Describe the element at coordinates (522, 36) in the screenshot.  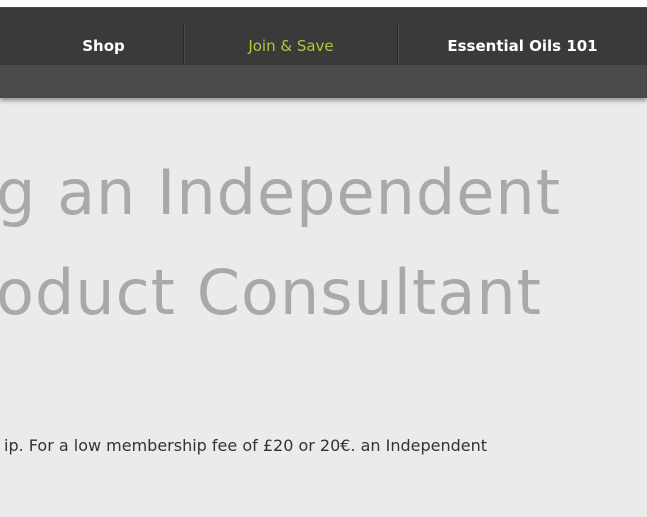
I see `nav-item-essential-oils-101: Essential Oils 101` at that location.